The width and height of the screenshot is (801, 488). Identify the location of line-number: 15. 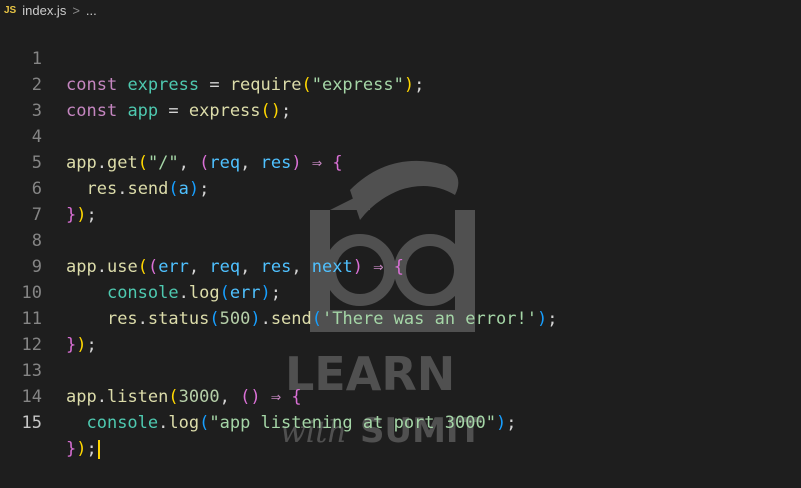
(31, 423).